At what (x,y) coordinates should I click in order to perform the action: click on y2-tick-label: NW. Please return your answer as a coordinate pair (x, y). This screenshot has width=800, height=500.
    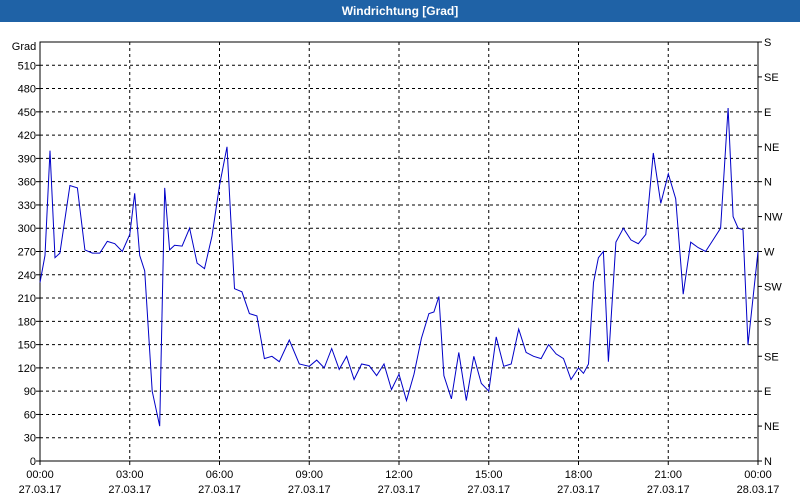
    Looking at the image, I should click on (773, 218).